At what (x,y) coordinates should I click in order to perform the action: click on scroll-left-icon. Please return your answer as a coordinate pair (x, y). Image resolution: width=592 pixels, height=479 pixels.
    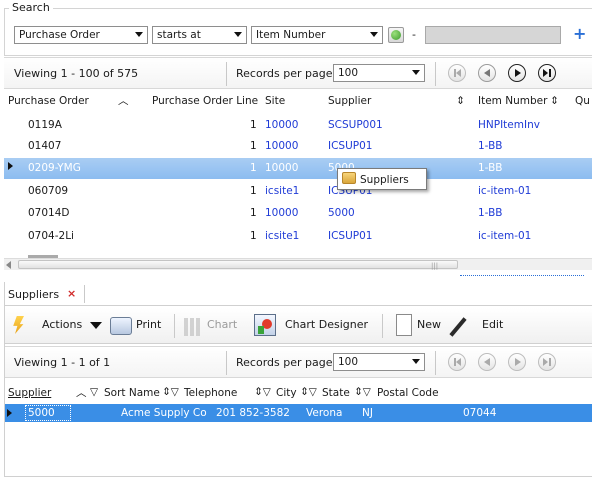
    Looking at the image, I should click on (8, 265).